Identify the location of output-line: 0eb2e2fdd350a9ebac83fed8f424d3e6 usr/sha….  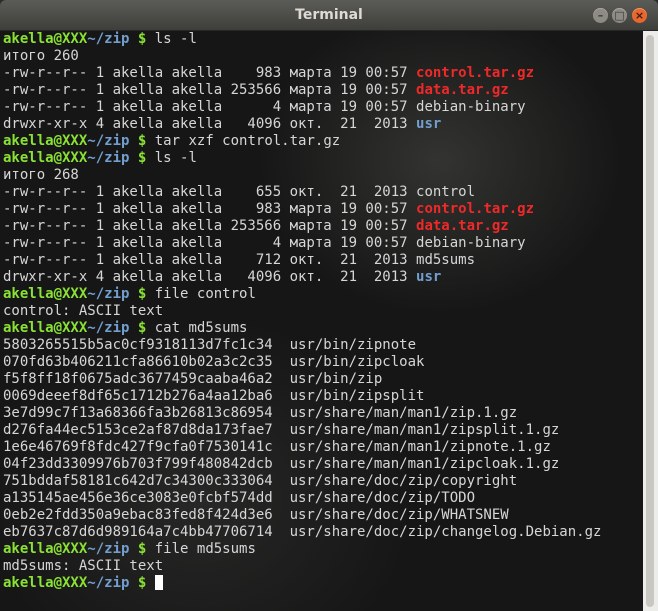
(302, 515).